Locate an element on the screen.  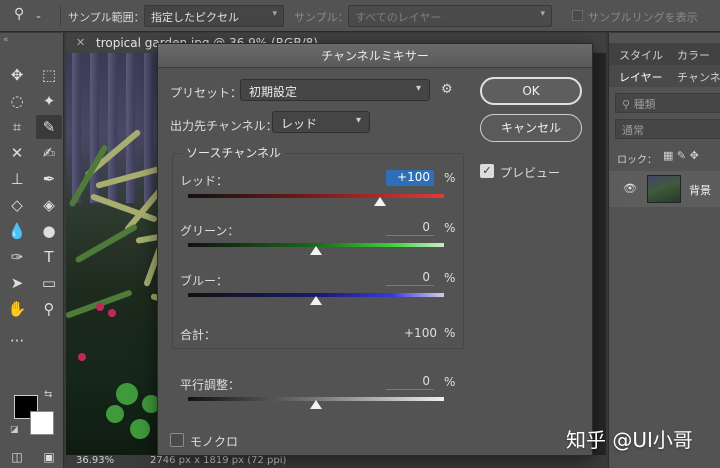
red-slider-handle is located at coordinates (380, 201).